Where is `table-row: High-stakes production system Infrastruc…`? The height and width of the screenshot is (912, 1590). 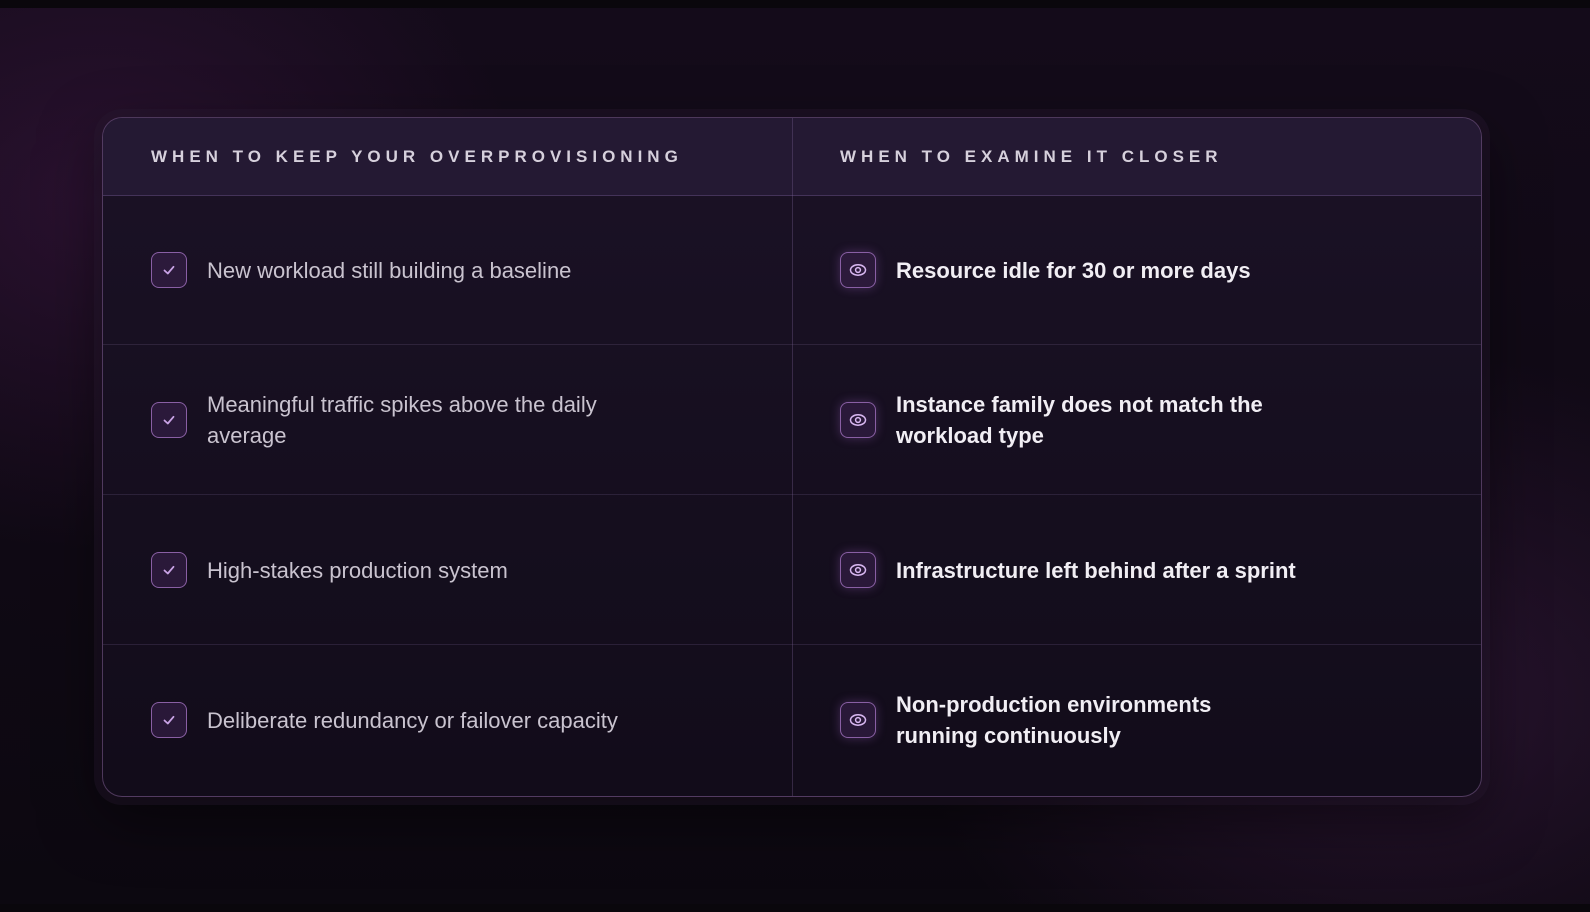
table-row: High-stakes production system Infrastruc… is located at coordinates (792, 570).